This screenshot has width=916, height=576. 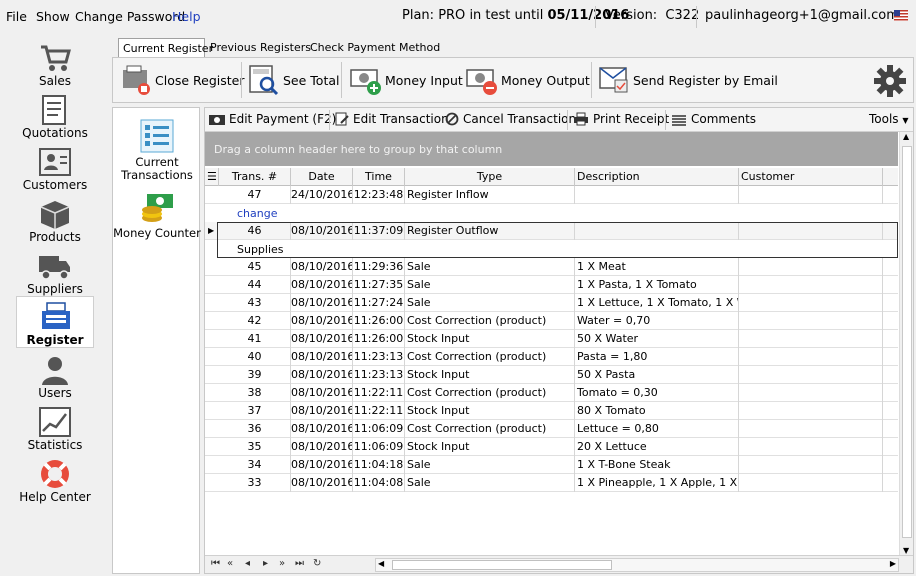 I want to click on nav-help-center: Help Center, so click(x=55, y=480).